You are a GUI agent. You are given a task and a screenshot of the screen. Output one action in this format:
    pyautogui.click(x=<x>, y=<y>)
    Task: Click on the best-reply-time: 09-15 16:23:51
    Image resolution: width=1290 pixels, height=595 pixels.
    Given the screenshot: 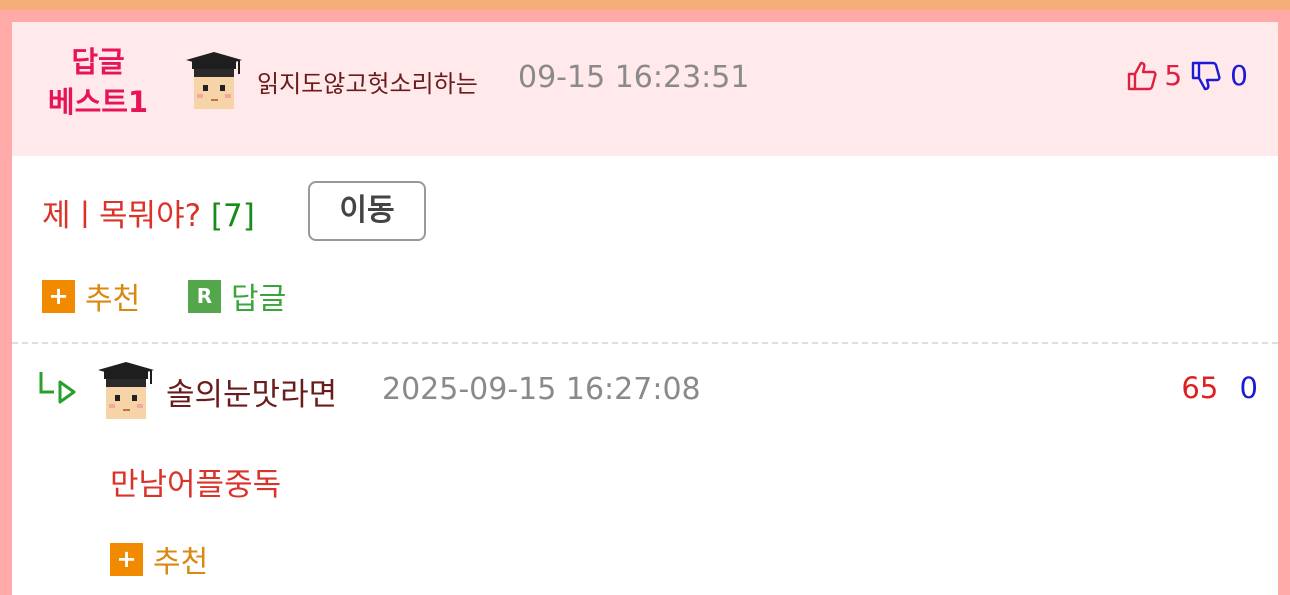 What is the action you would take?
    pyautogui.click(x=634, y=77)
    